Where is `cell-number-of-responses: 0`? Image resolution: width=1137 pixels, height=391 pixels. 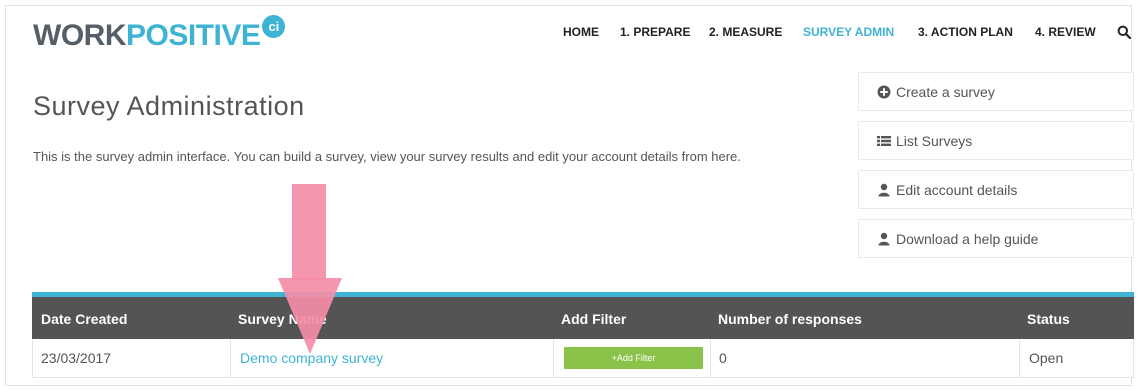
cell-number-of-responses: 0 is located at coordinates (723, 358).